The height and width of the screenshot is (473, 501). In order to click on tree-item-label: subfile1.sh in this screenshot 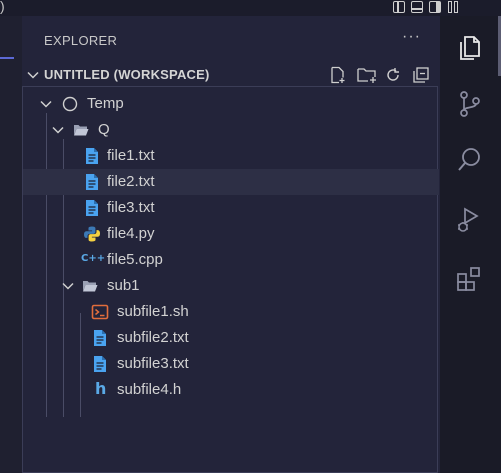, I will do `click(153, 311)`.